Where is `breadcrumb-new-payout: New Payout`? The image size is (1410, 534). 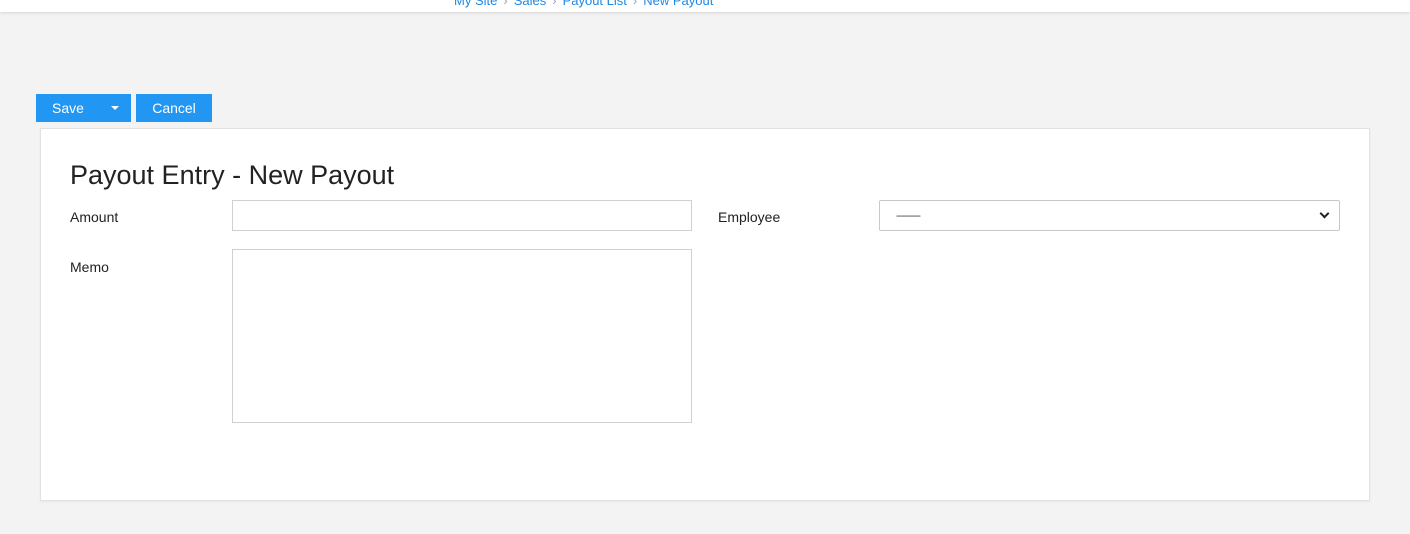 breadcrumb-new-payout: New Payout is located at coordinates (678, 4).